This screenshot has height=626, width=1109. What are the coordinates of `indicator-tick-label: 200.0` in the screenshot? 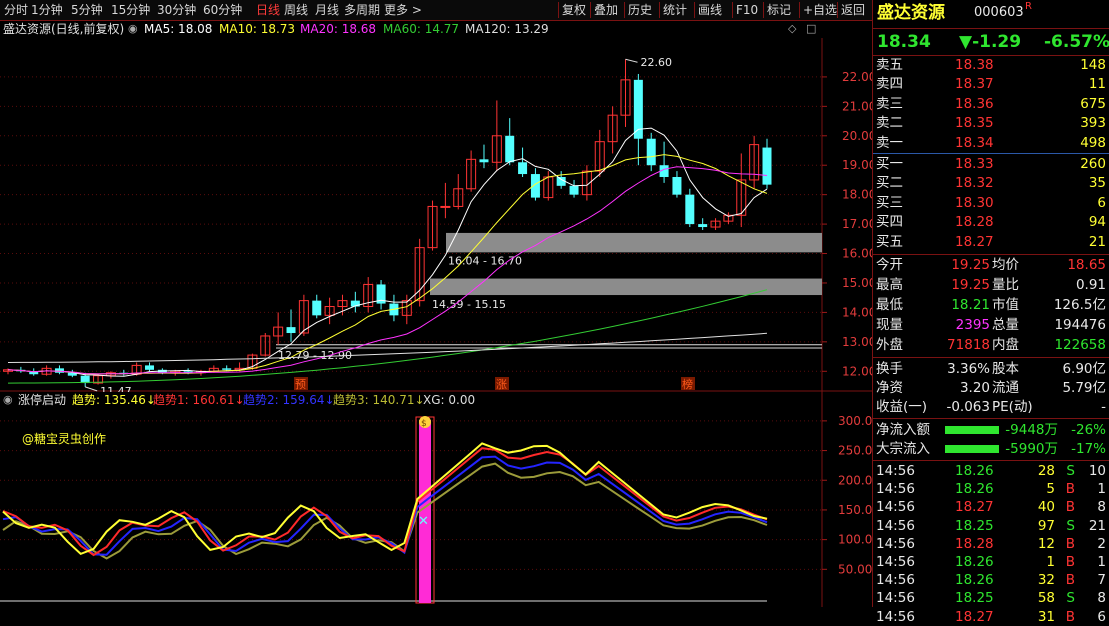 It's located at (855, 480).